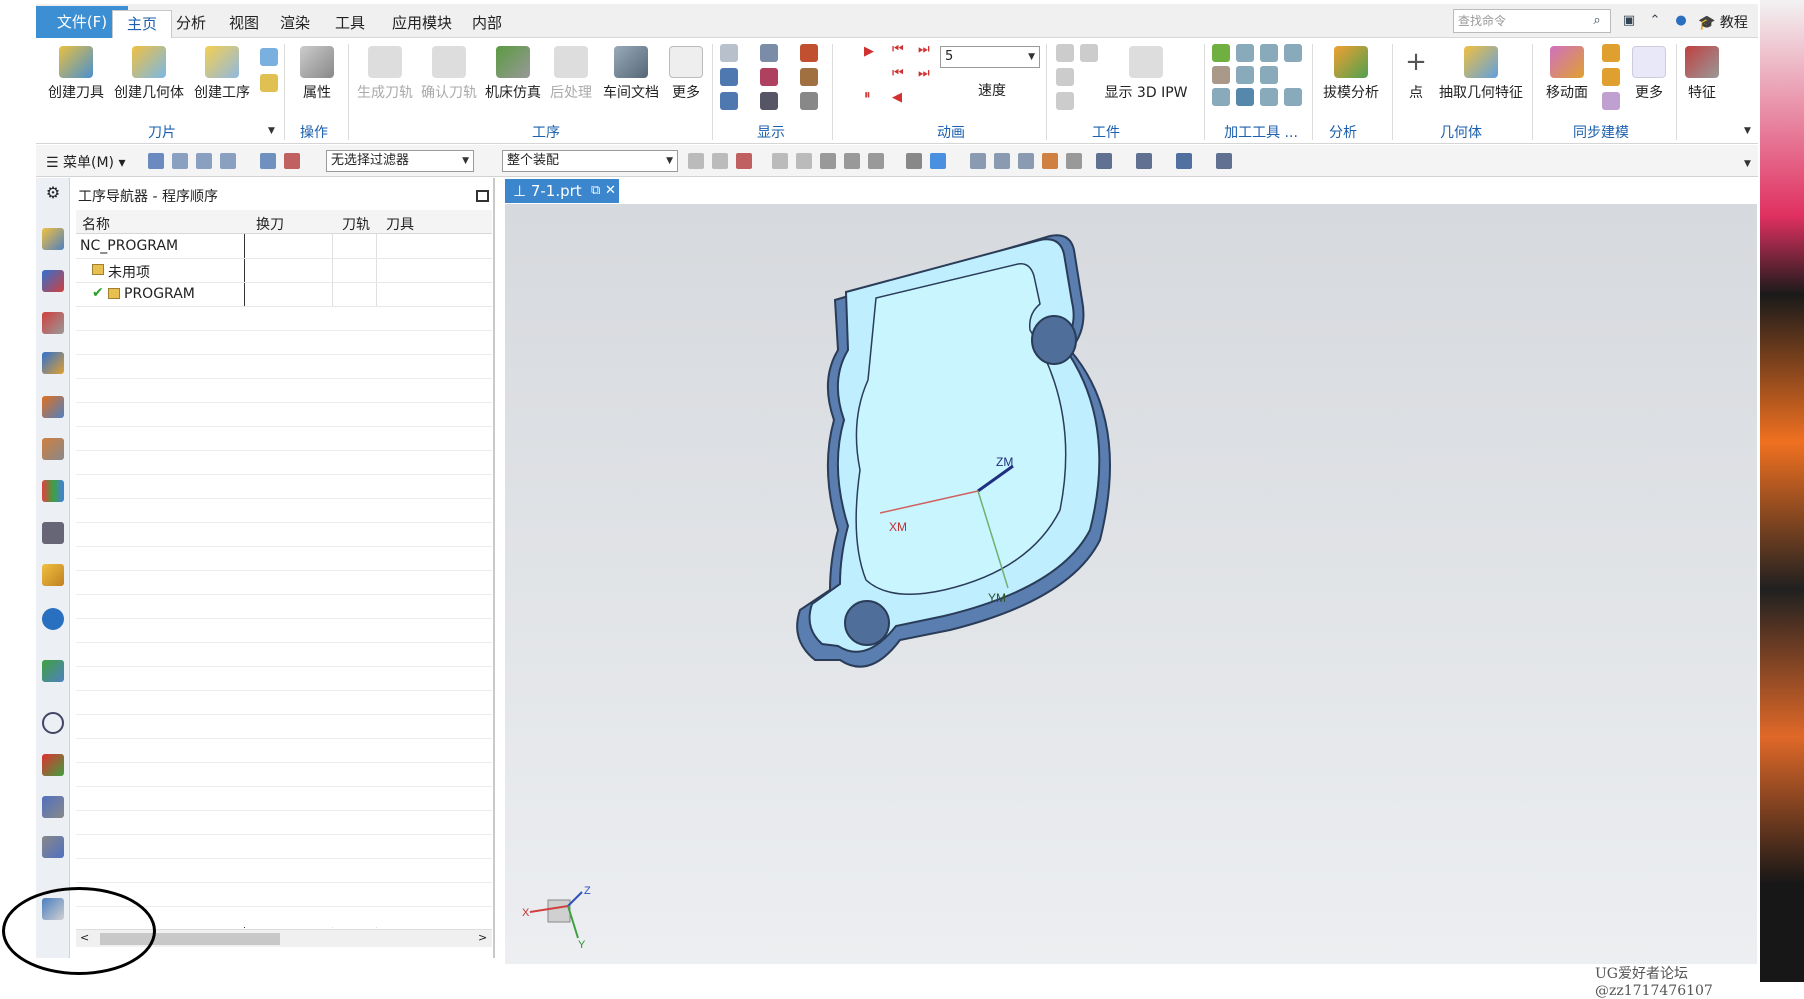  Describe the element at coordinates (269, 83) in the screenshot. I see `small-tool-icon` at that location.